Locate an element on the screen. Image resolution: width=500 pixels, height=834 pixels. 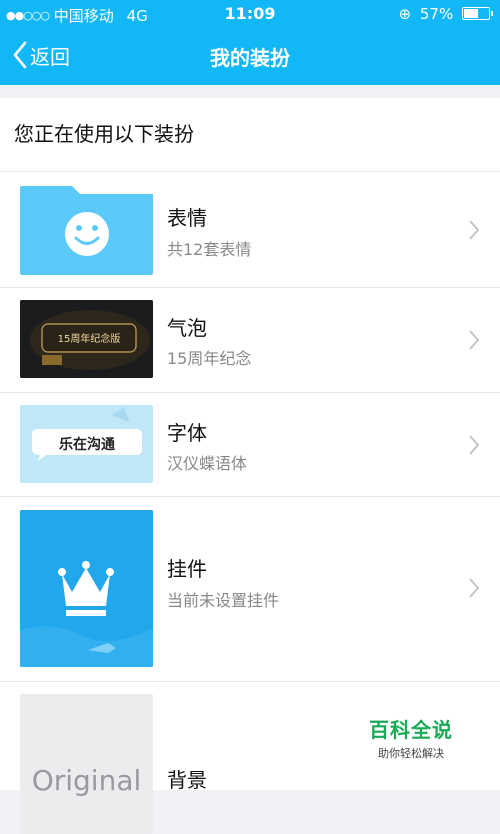
status-right: ⊕ 57% is located at coordinates (445, 14).